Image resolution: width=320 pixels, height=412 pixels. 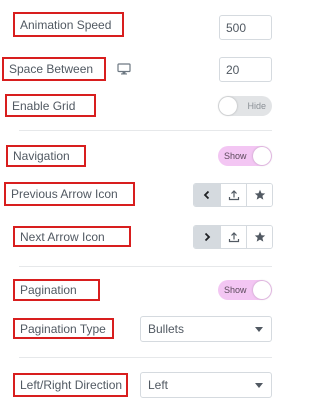 What do you see at coordinates (245, 69) in the screenshot?
I see `space-between-input` at bounding box center [245, 69].